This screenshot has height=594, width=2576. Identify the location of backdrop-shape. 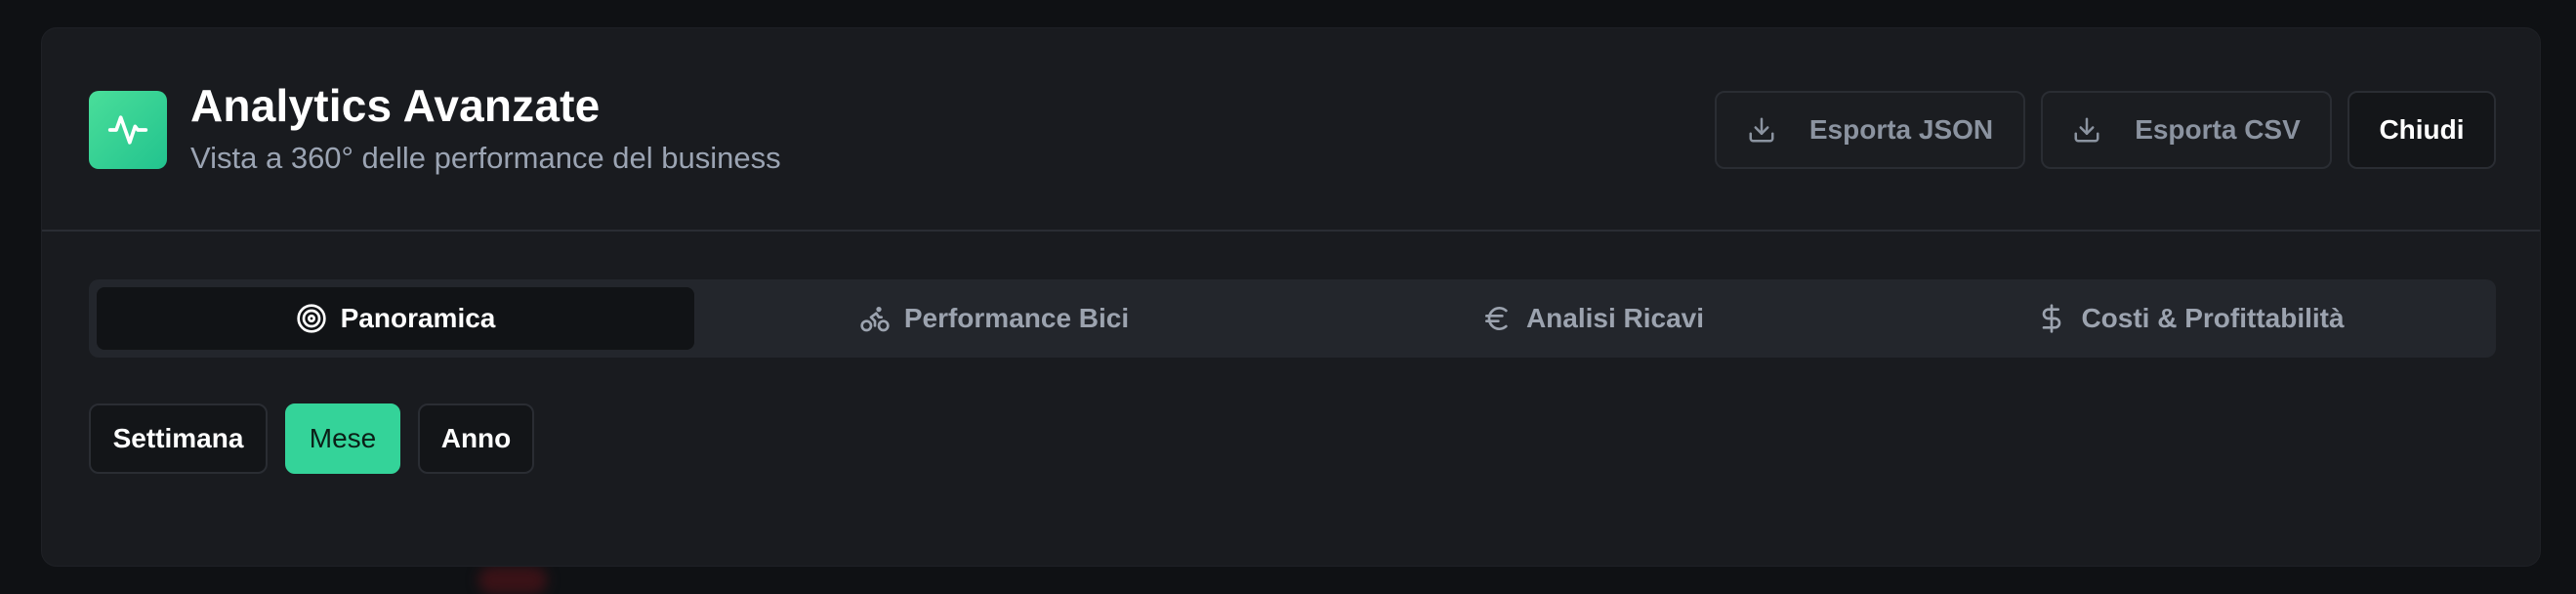
(512, 580).